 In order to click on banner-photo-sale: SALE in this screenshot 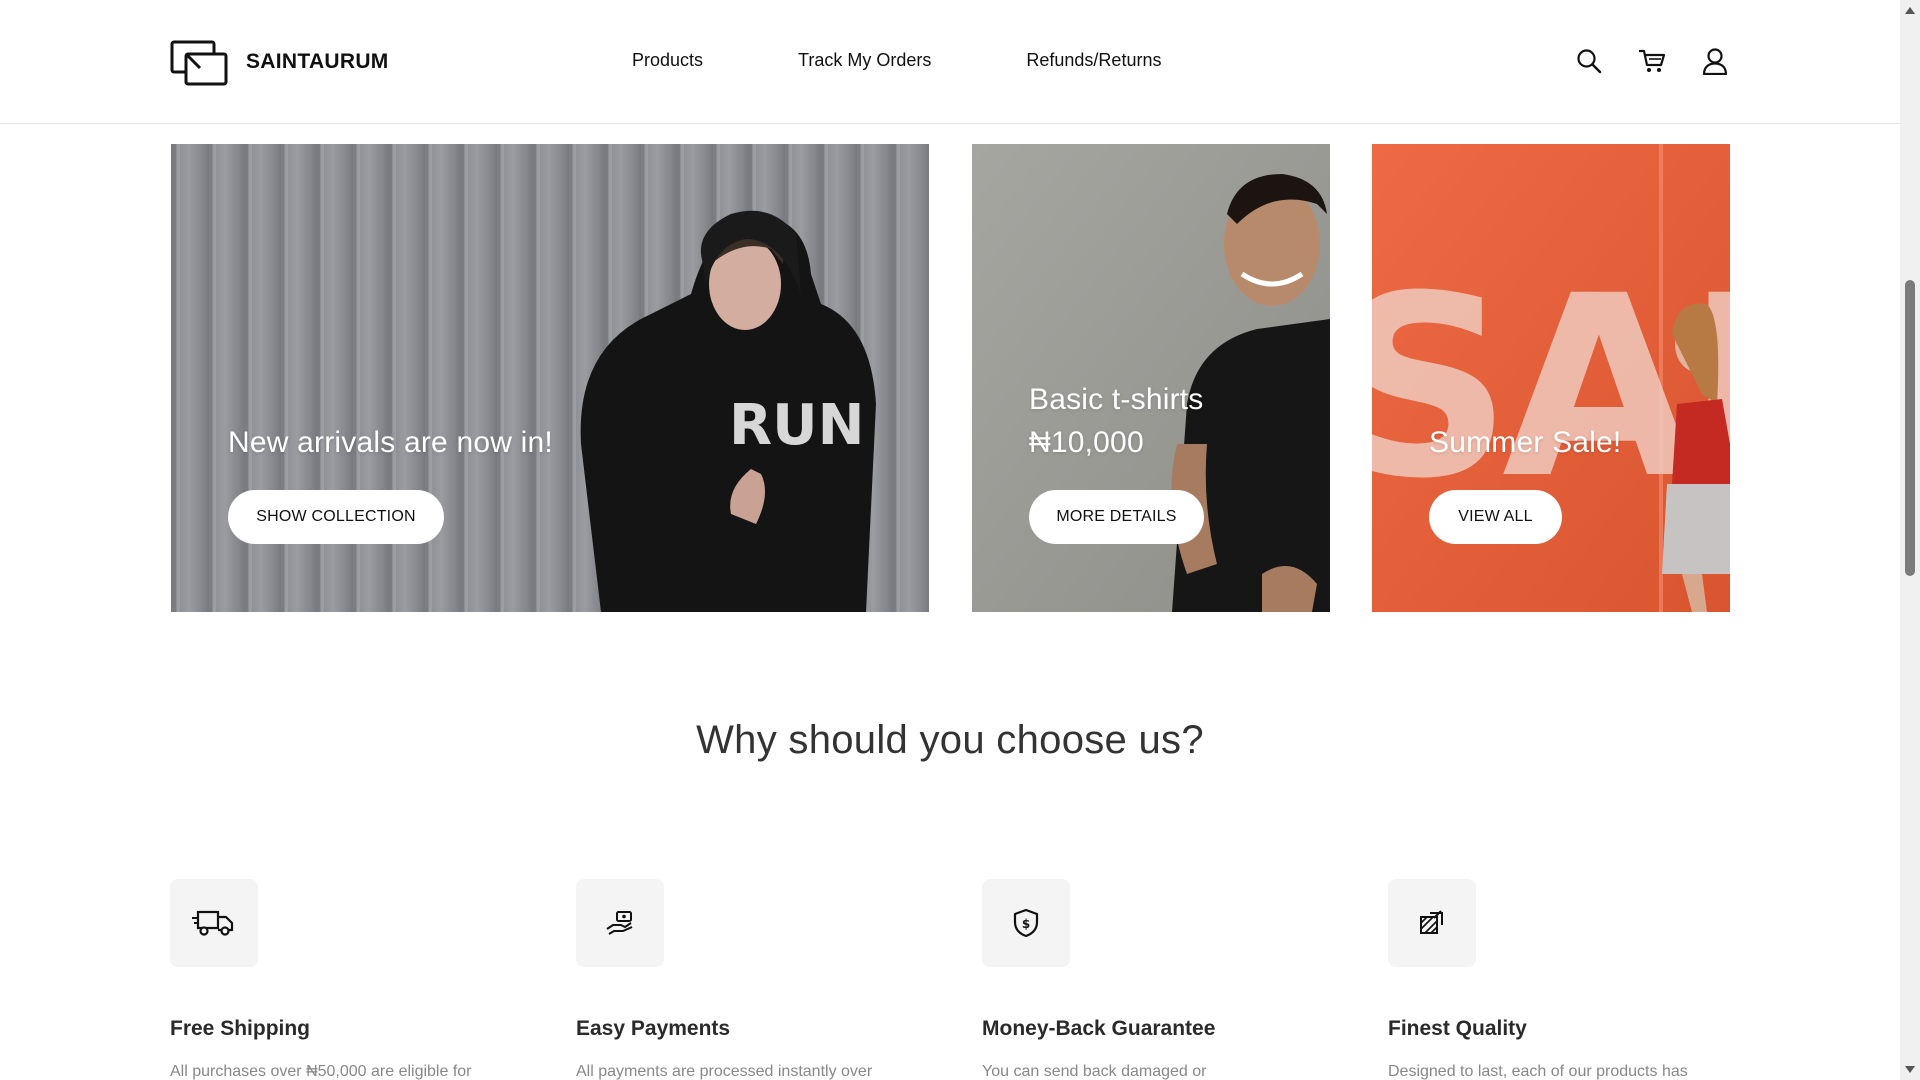, I will do `click(1551, 378)`.